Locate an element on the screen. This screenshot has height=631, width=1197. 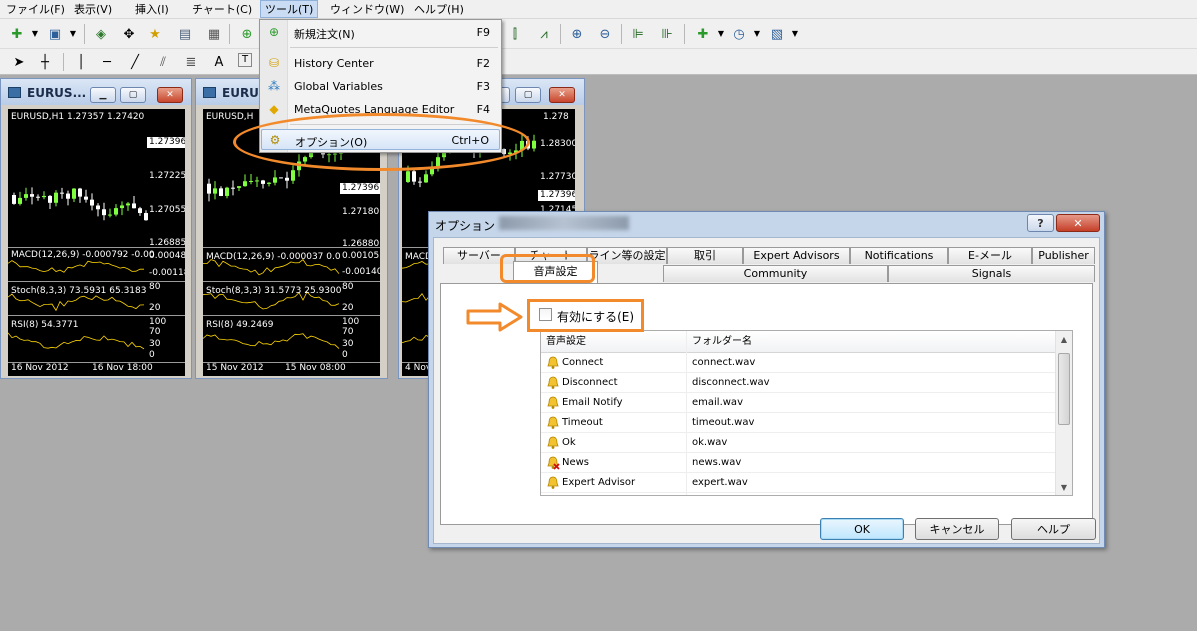
indicators-icon: ✚ is located at coordinates (703, 34).